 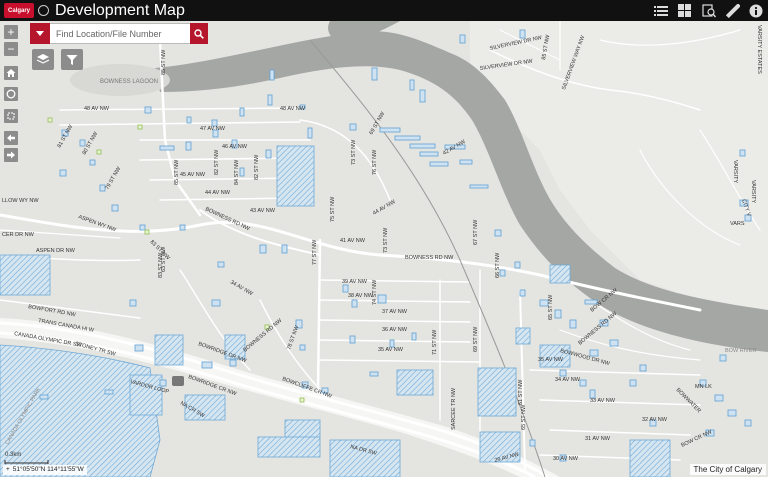 I want to click on svg-text: BOWNESS RD NW, so click(x=429, y=258).